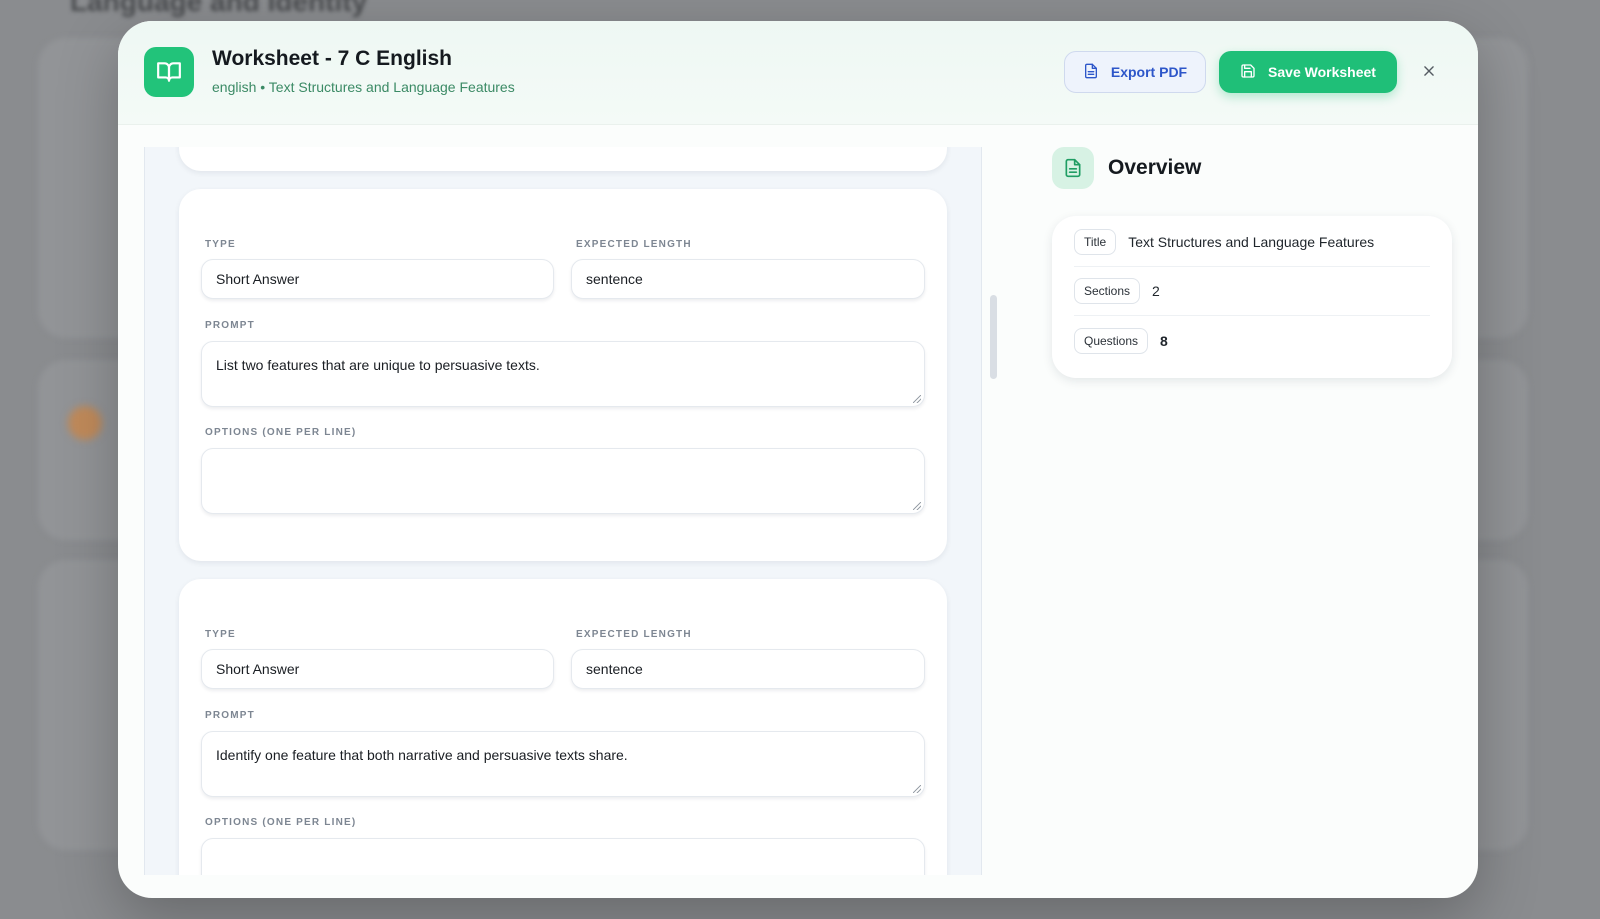  What do you see at coordinates (332, 58) in the screenshot?
I see `modal-title: Worksheet - 7 C English` at bounding box center [332, 58].